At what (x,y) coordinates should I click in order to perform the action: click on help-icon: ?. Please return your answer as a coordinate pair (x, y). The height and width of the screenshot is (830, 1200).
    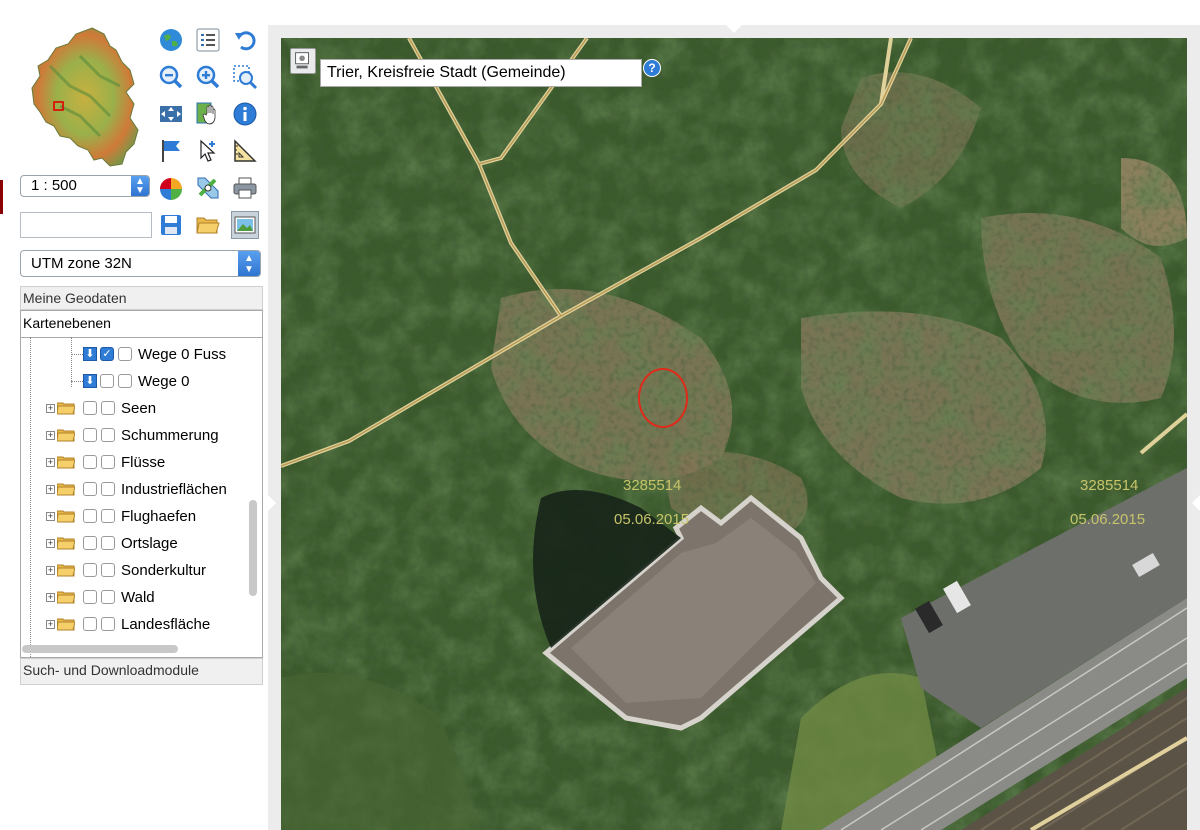
    Looking at the image, I should click on (652, 68).